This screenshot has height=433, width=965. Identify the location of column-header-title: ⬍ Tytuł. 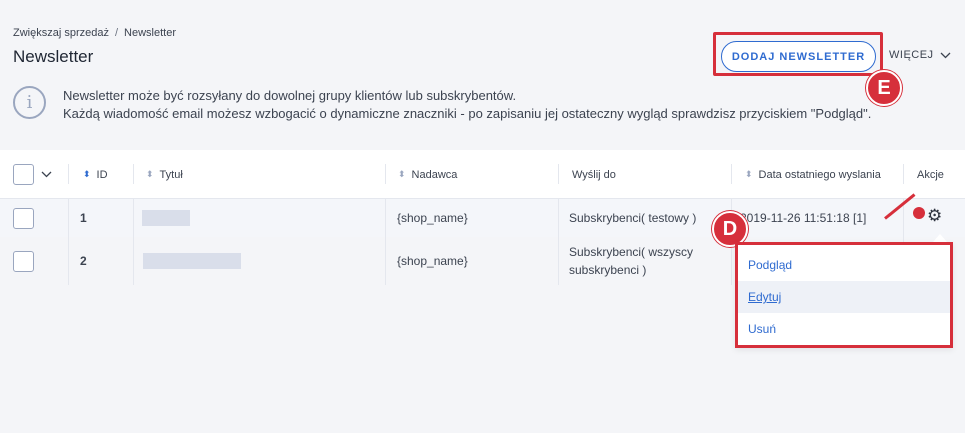
(164, 174).